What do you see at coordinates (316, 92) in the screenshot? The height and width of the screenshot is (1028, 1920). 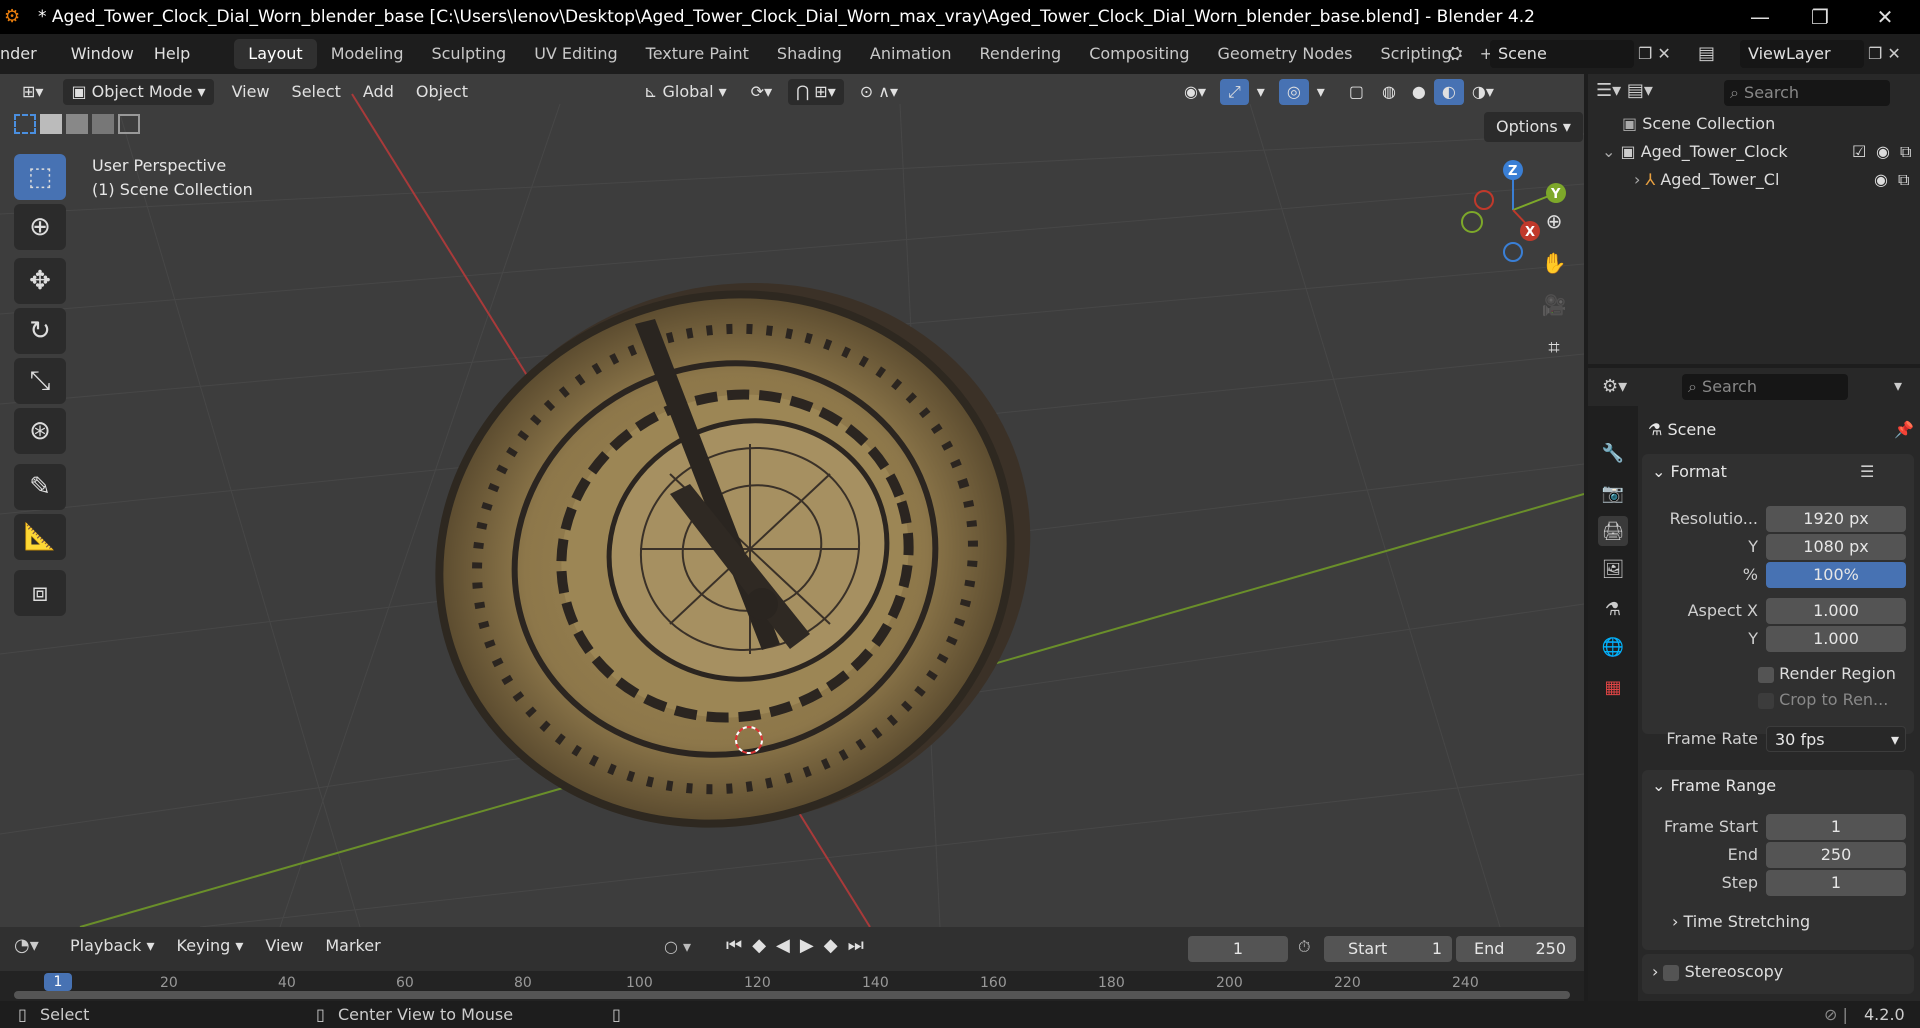 I see `menu-select: Select` at bounding box center [316, 92].